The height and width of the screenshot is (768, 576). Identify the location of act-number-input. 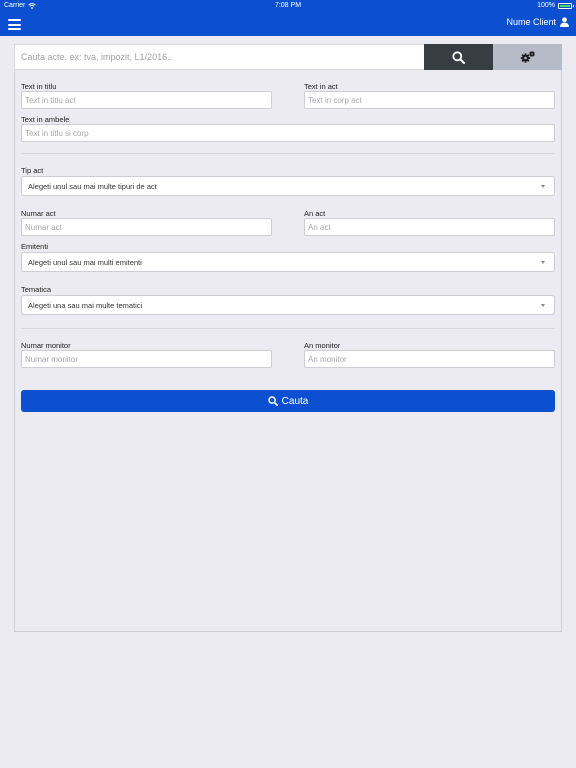
(146, 227).